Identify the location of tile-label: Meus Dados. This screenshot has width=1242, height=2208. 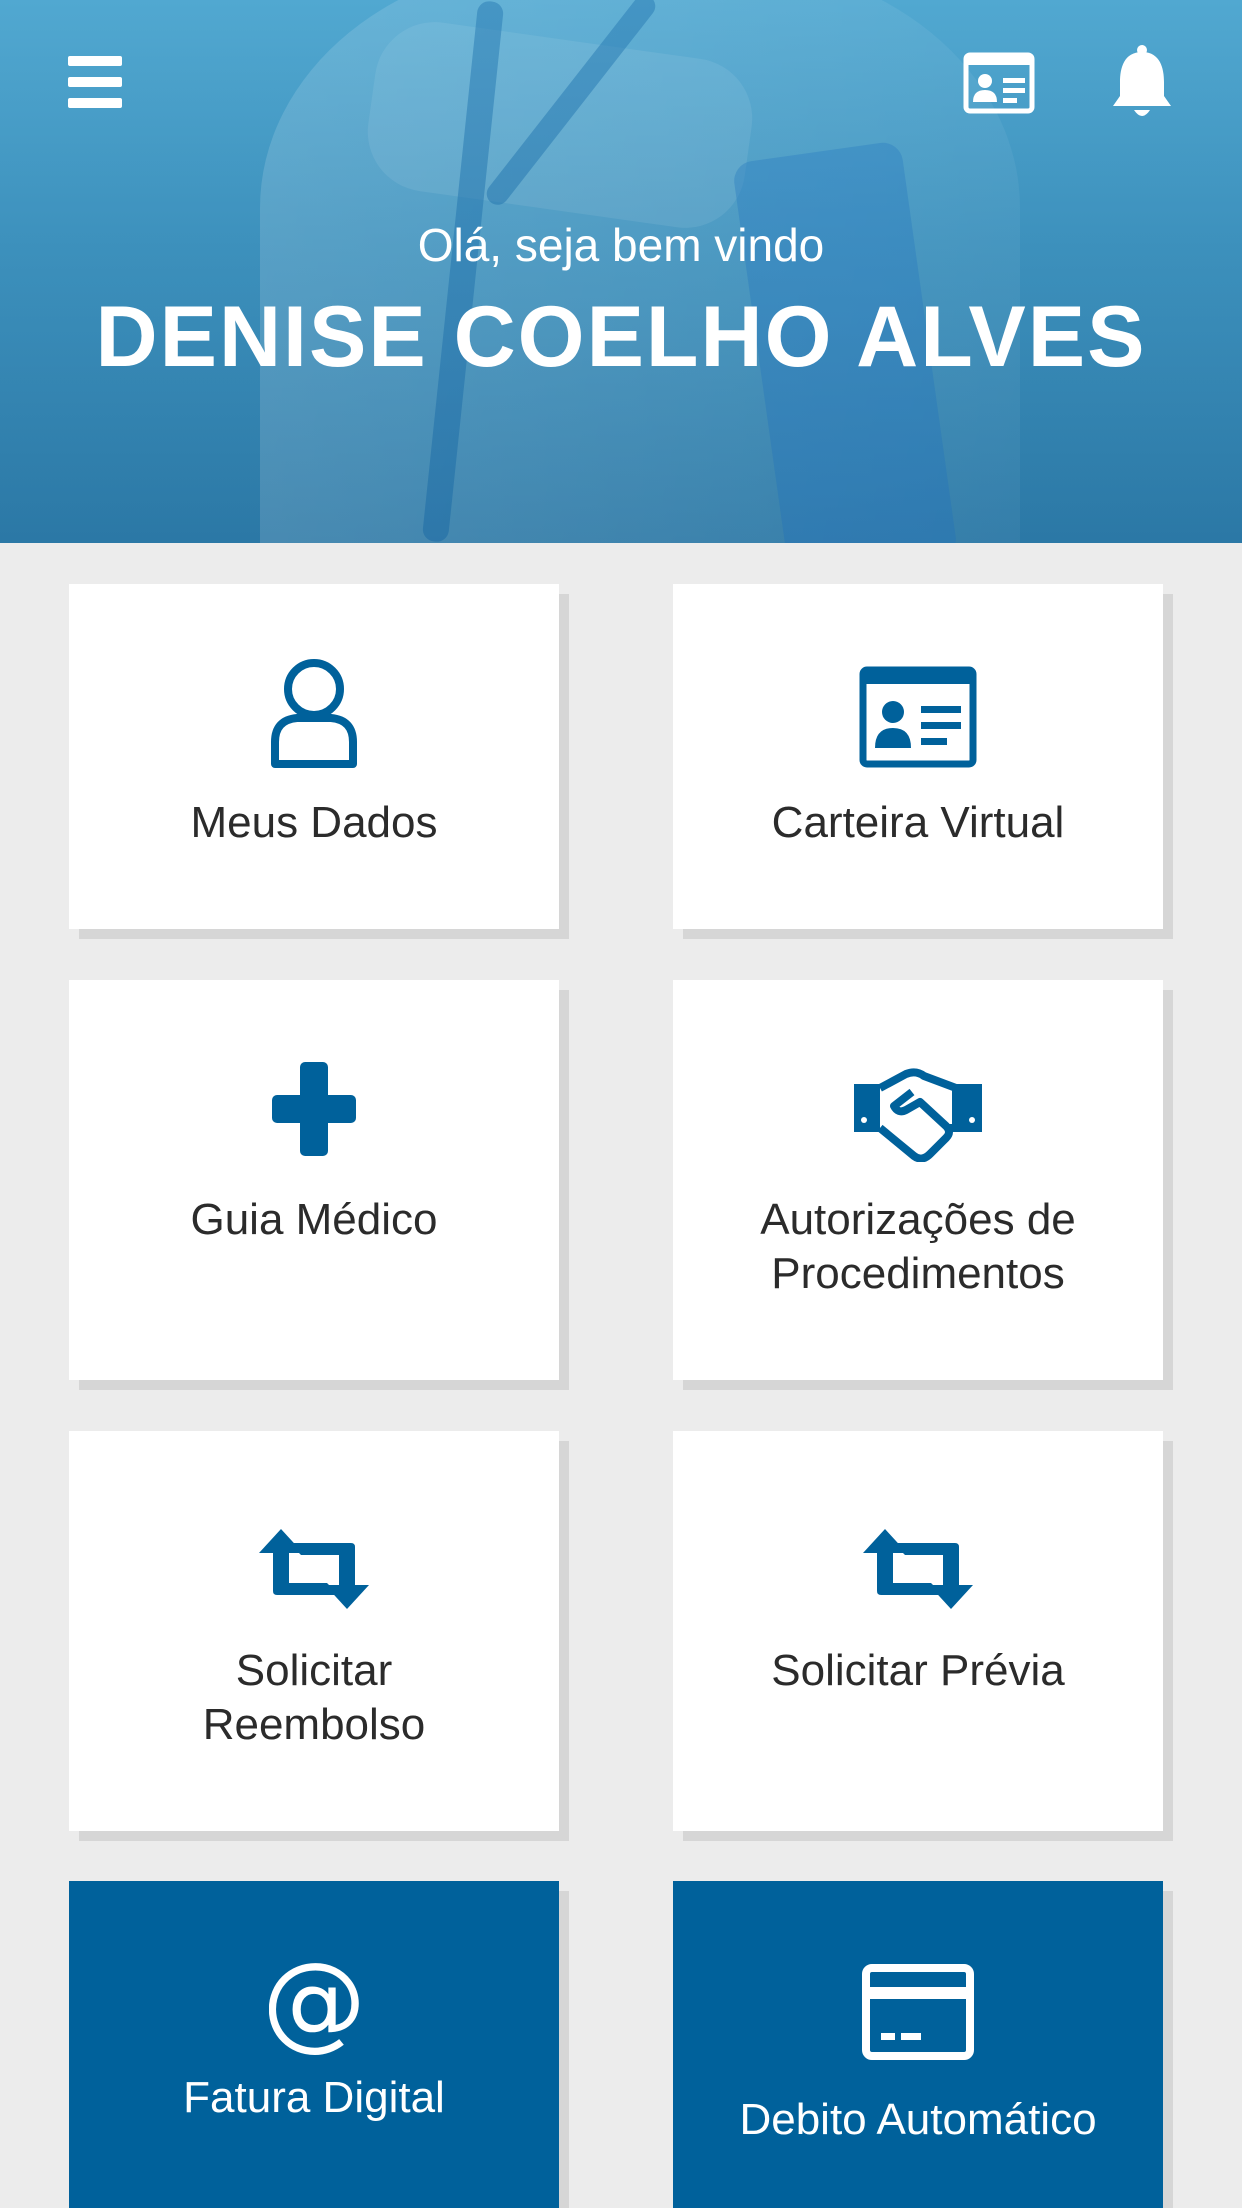
(314, 822).